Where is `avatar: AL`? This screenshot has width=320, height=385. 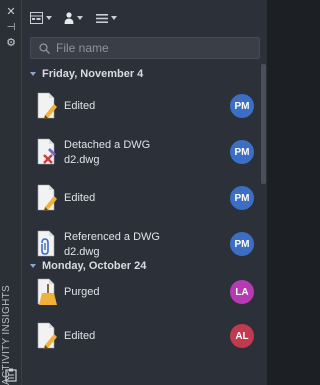 avatar: AL is located at coordinates (242, 336).